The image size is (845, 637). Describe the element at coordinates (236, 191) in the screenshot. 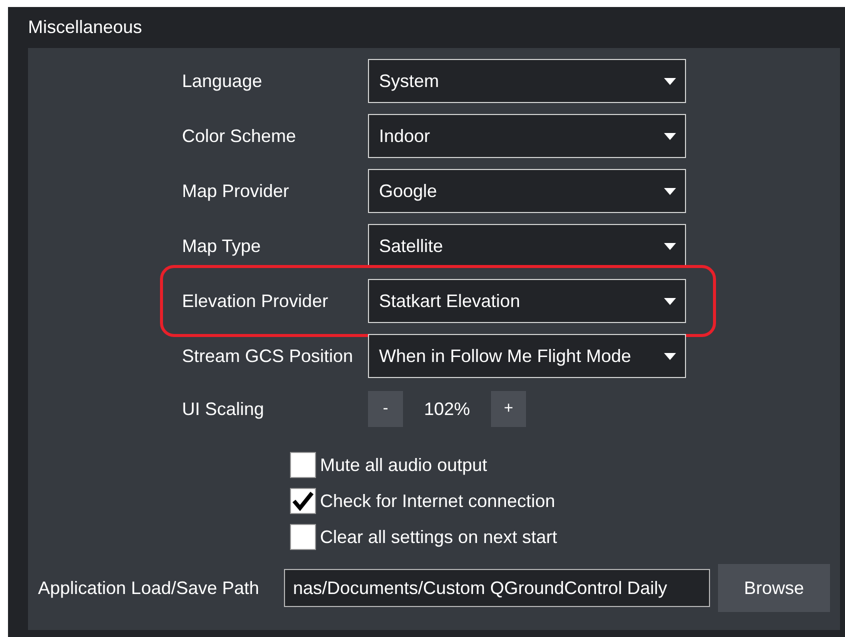

I see `setting-label: Map Provider` at that location.